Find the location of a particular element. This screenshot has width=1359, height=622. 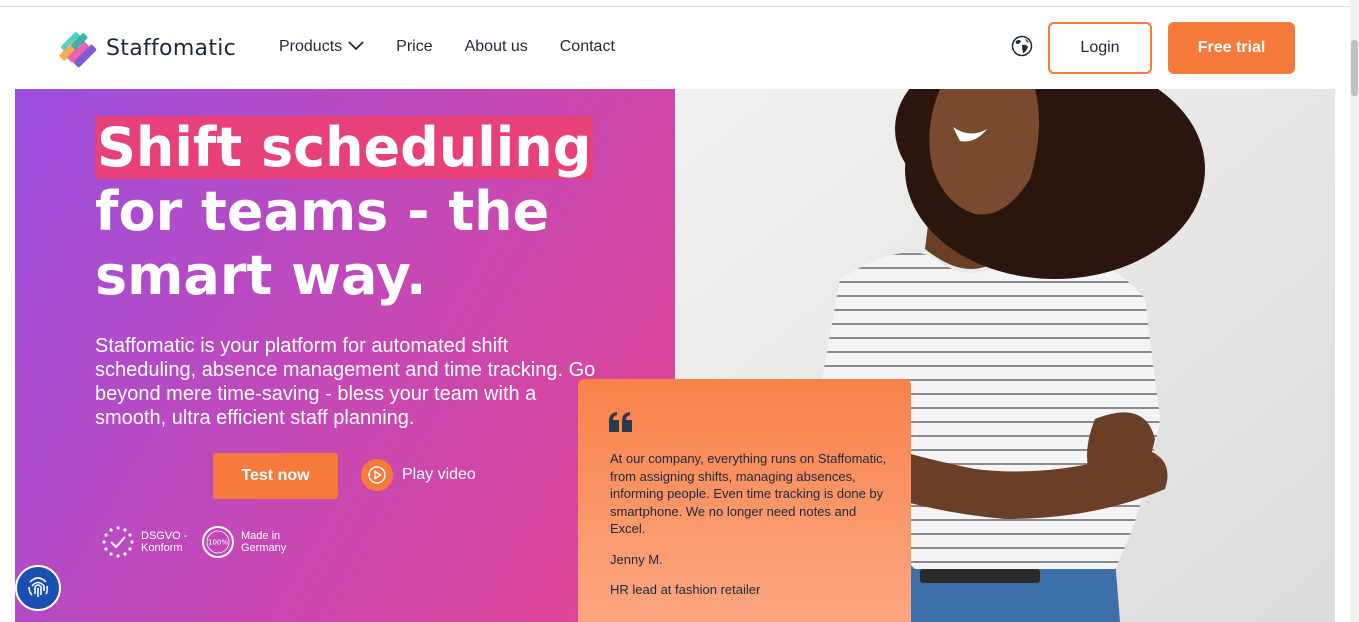

seal-text: 100% is located at coordinates (218, 543).